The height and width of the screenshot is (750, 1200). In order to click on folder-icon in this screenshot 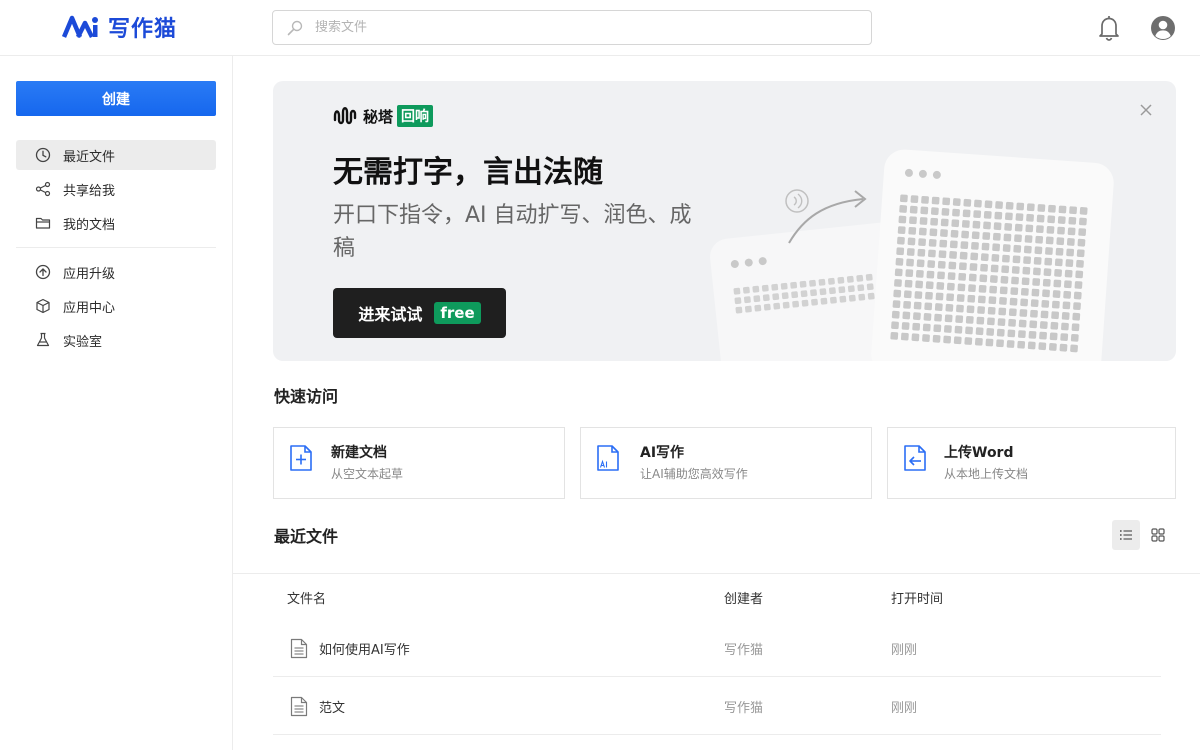, I will do `click(43, 223)`.